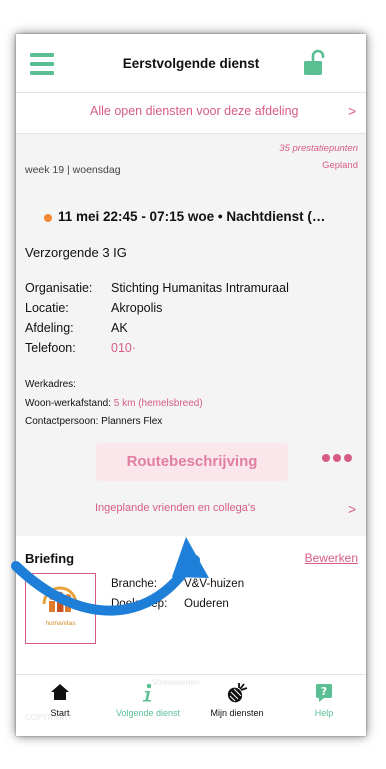 The height and width of the screenshot is (769, 386). Describe the element at coordinates (134, 584) in the screenshot. I see `briefing-label: Branche:` at that location.